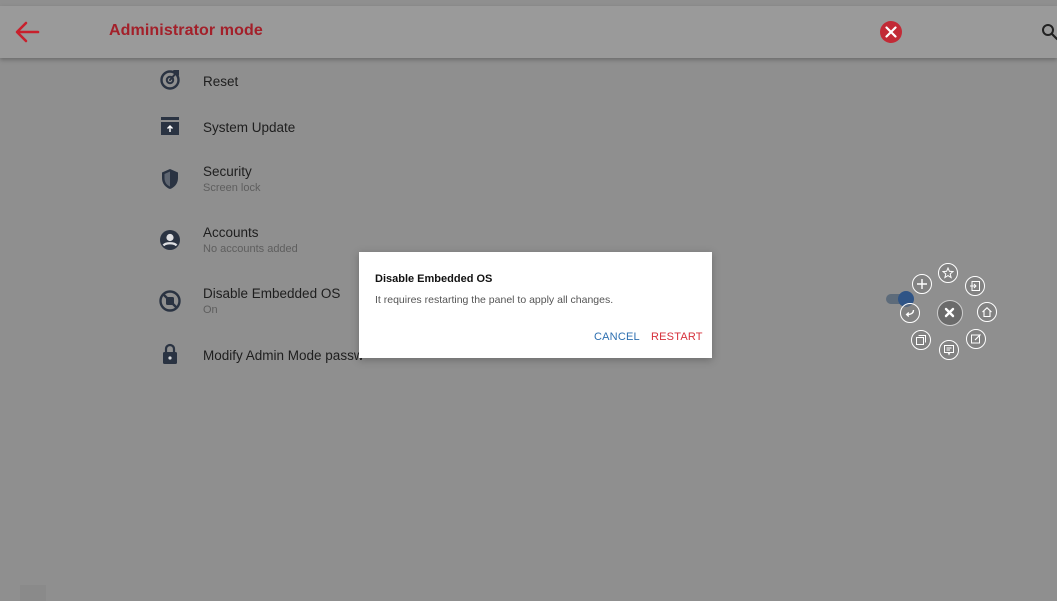  What do you see at coordinates (170, 354) in the screenshot?
I see `lock-icon` at bounding box center [170, 354].